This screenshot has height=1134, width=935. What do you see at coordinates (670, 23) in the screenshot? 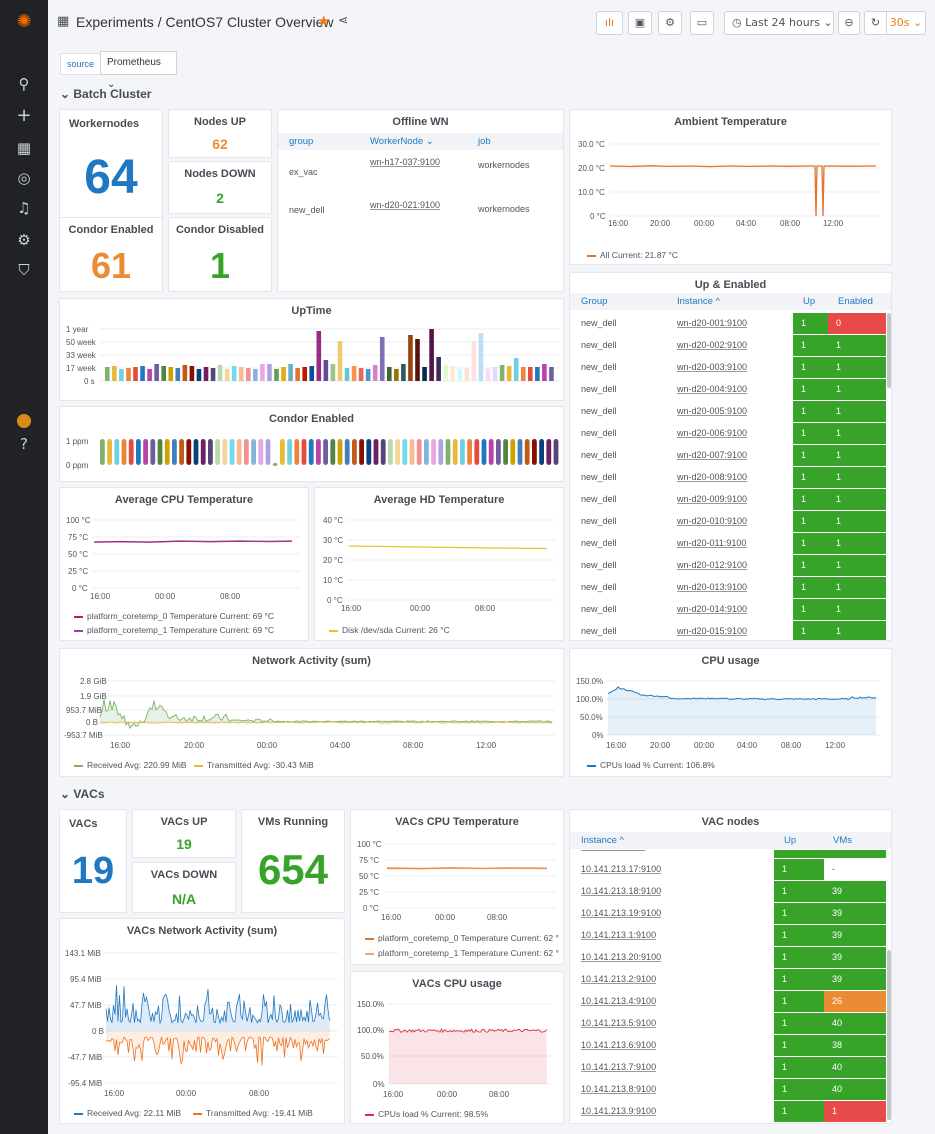
I see `settings-button: ⚙` at bounding box center [670, 23].